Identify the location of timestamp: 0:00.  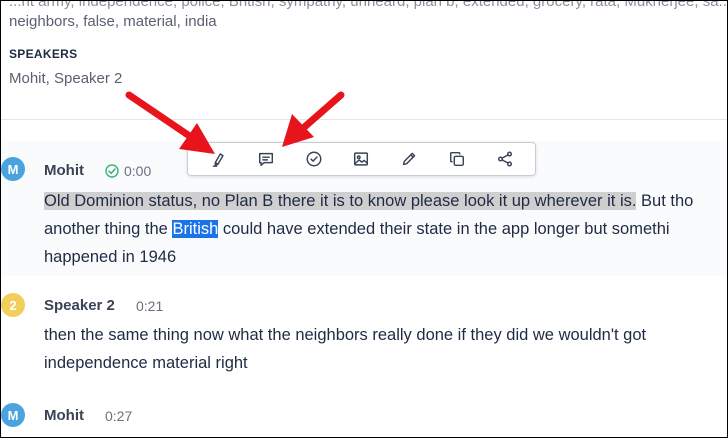
(137, 171).